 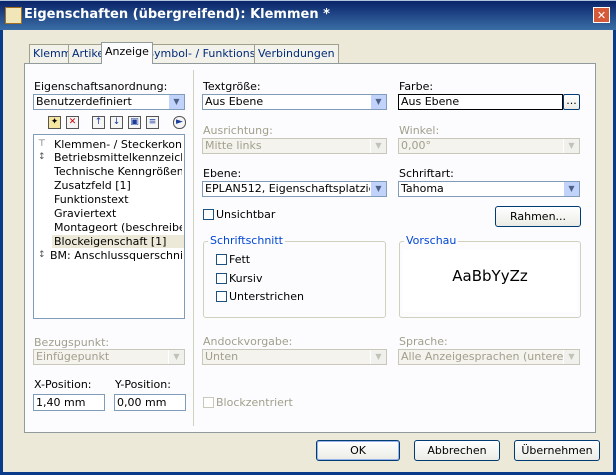 What do you see at coordinates (127, 53) in the screenshot?
I see `tab-anzeige: Anzeige` at bounding box center [127, 53].